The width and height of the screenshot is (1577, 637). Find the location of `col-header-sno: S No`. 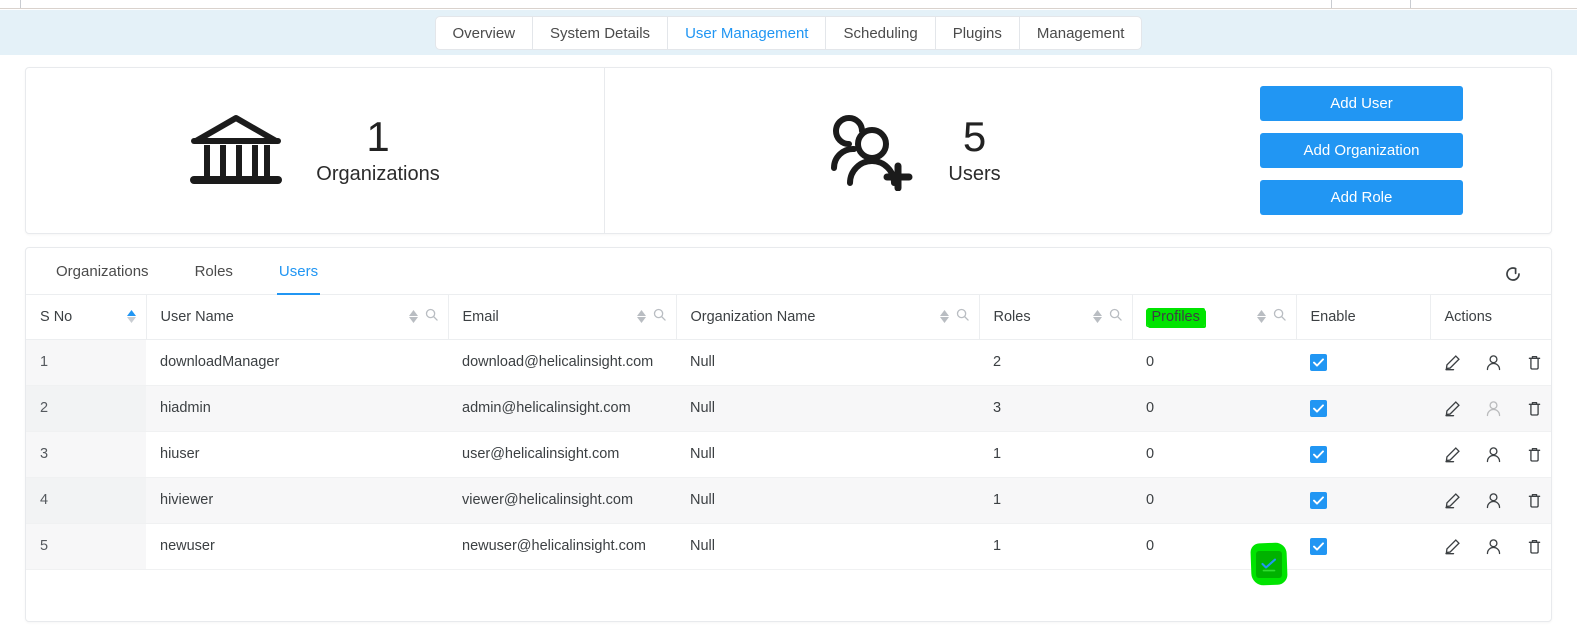

col-header-sno: S No is located at coordinates (86, 317).